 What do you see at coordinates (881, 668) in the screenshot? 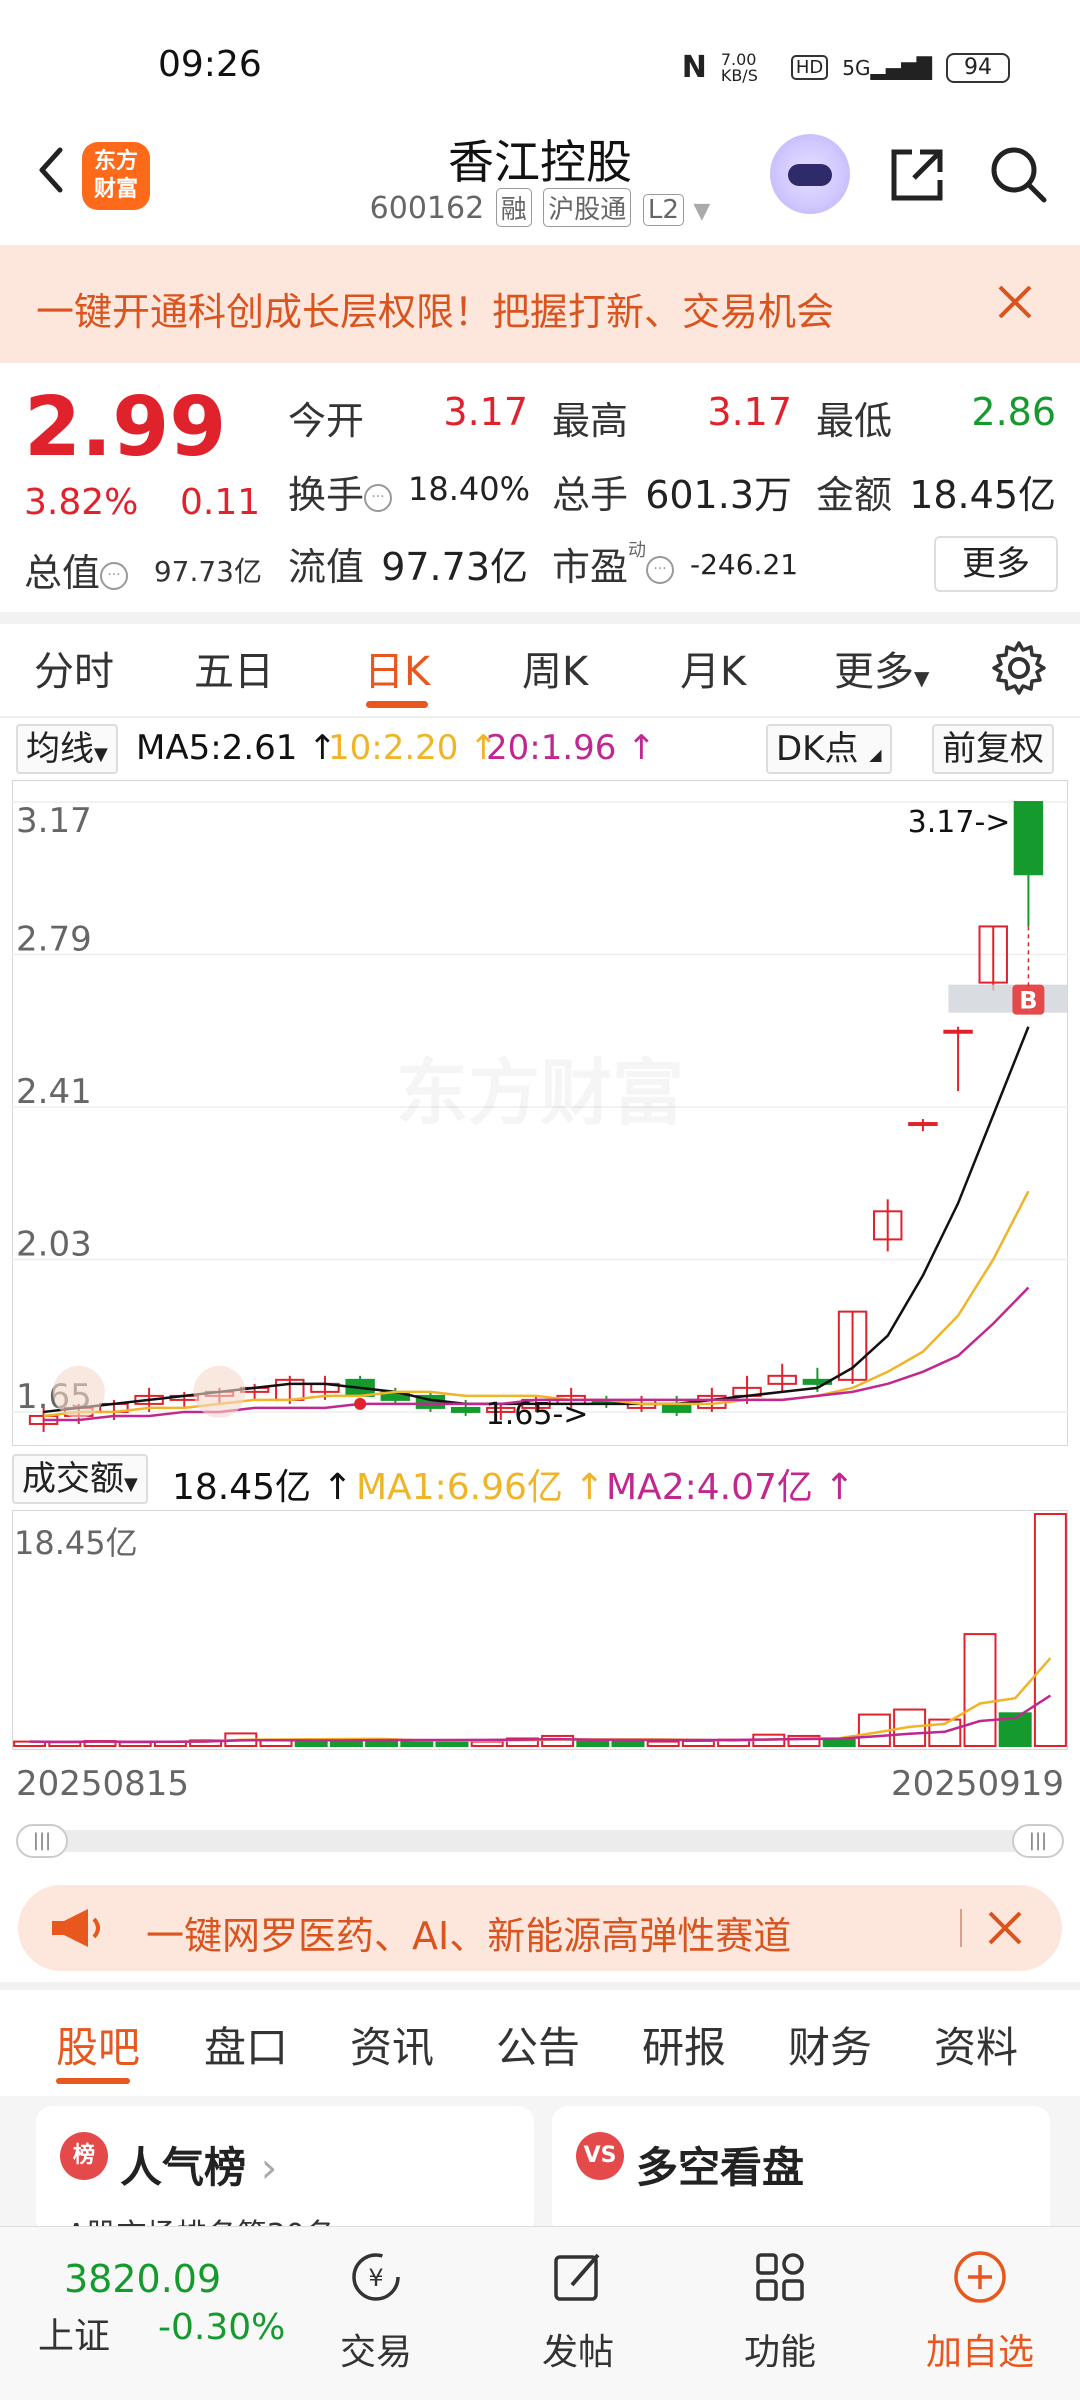
I see `tab-more: 更多▼` at bounding box center [881, 668].